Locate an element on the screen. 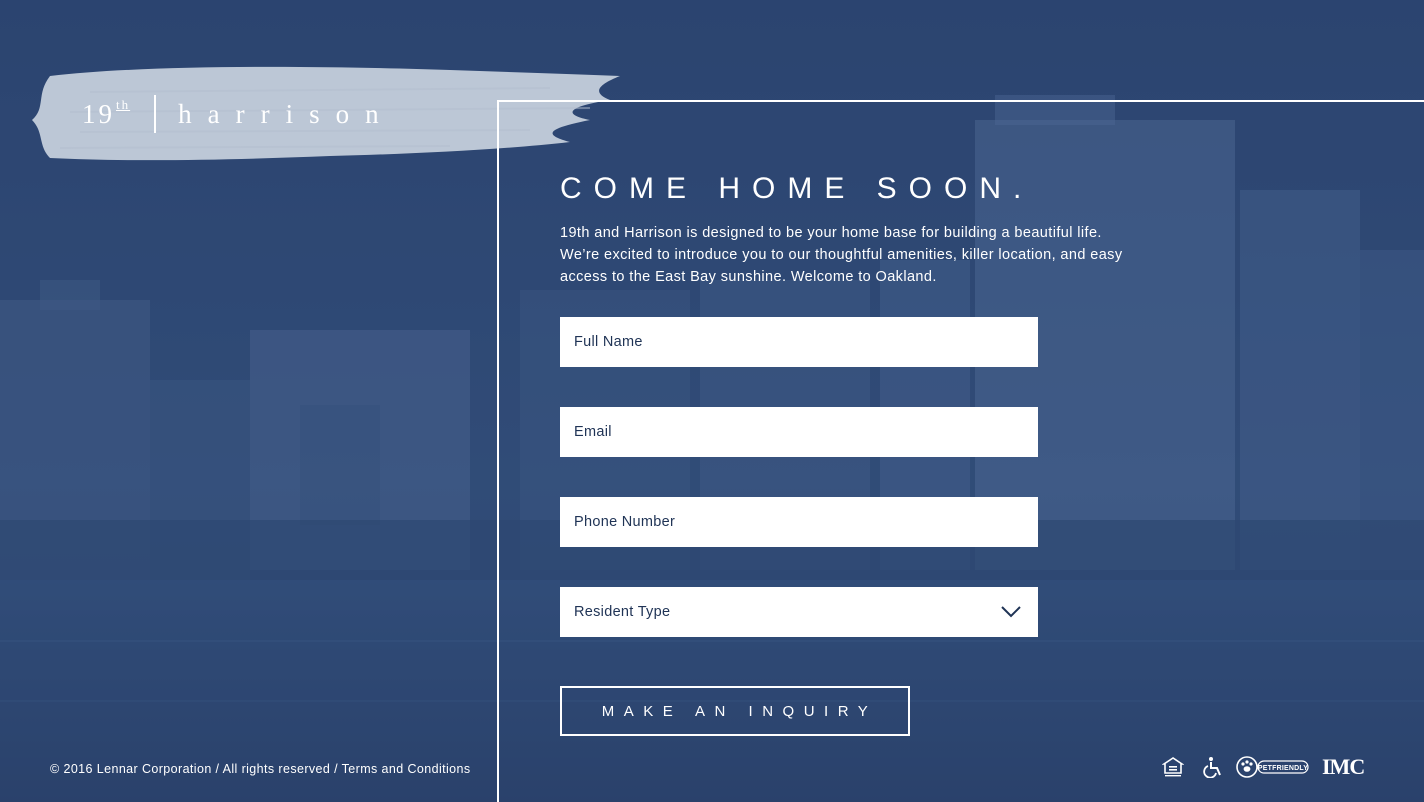 The width and height of the screenshot is (1424, 802). imc-logo: IMC is located at coordinates (1343, 766).